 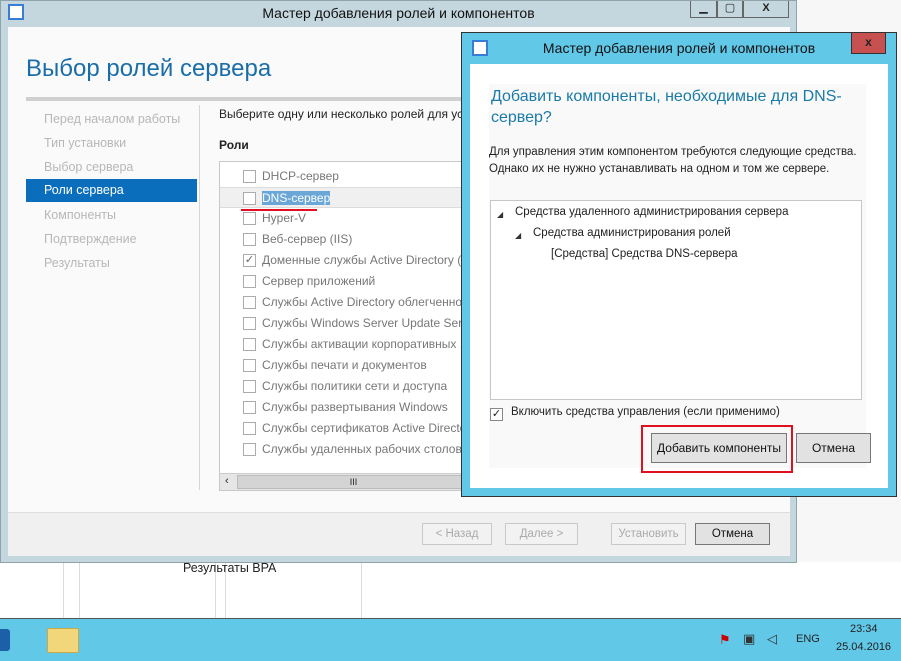 What do you see at coordinates (362, 449) in the screenshot?
I see `role-label: Службы удаленных рабочих столов` at bounding box center [362, 449].